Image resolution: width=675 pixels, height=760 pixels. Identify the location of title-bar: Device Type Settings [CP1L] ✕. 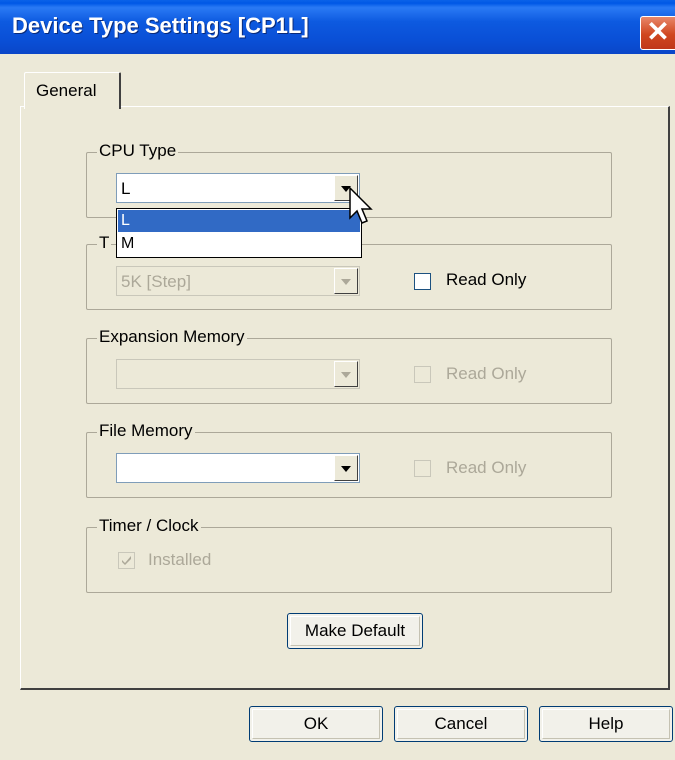
(337, 27).